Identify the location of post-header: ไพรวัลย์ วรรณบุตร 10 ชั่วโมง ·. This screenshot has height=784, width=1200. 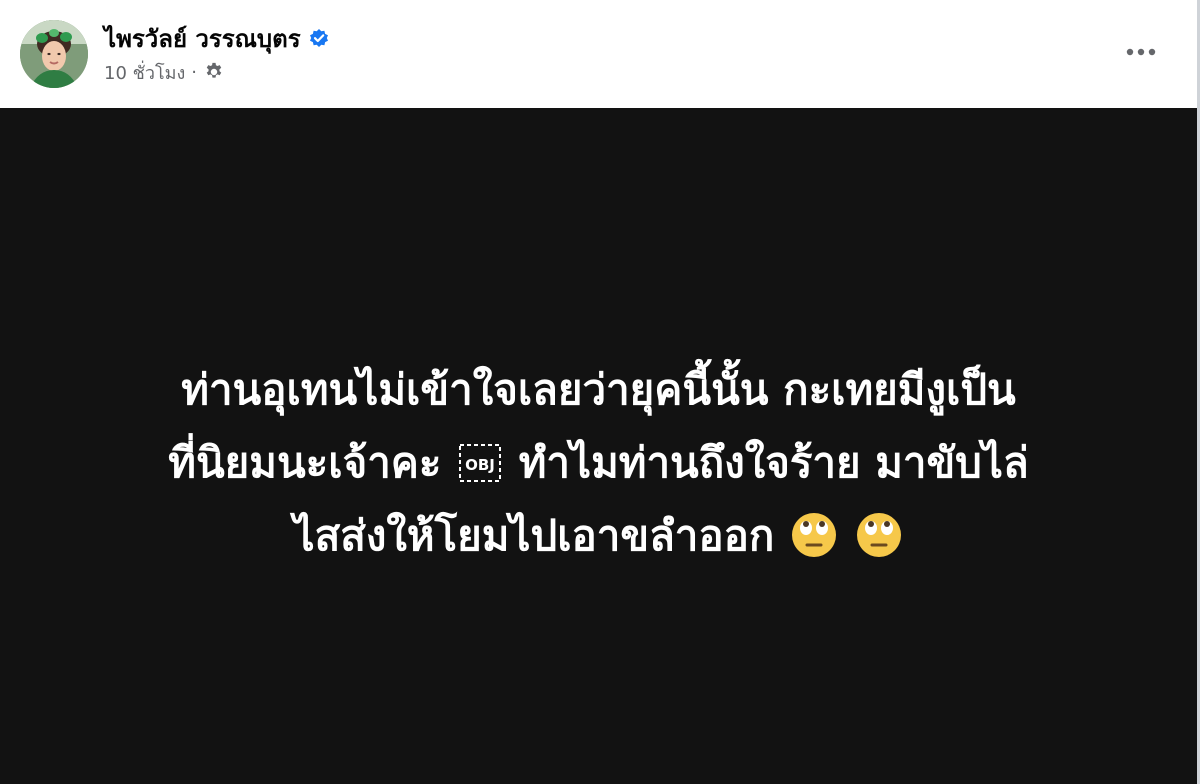
(598, 54).